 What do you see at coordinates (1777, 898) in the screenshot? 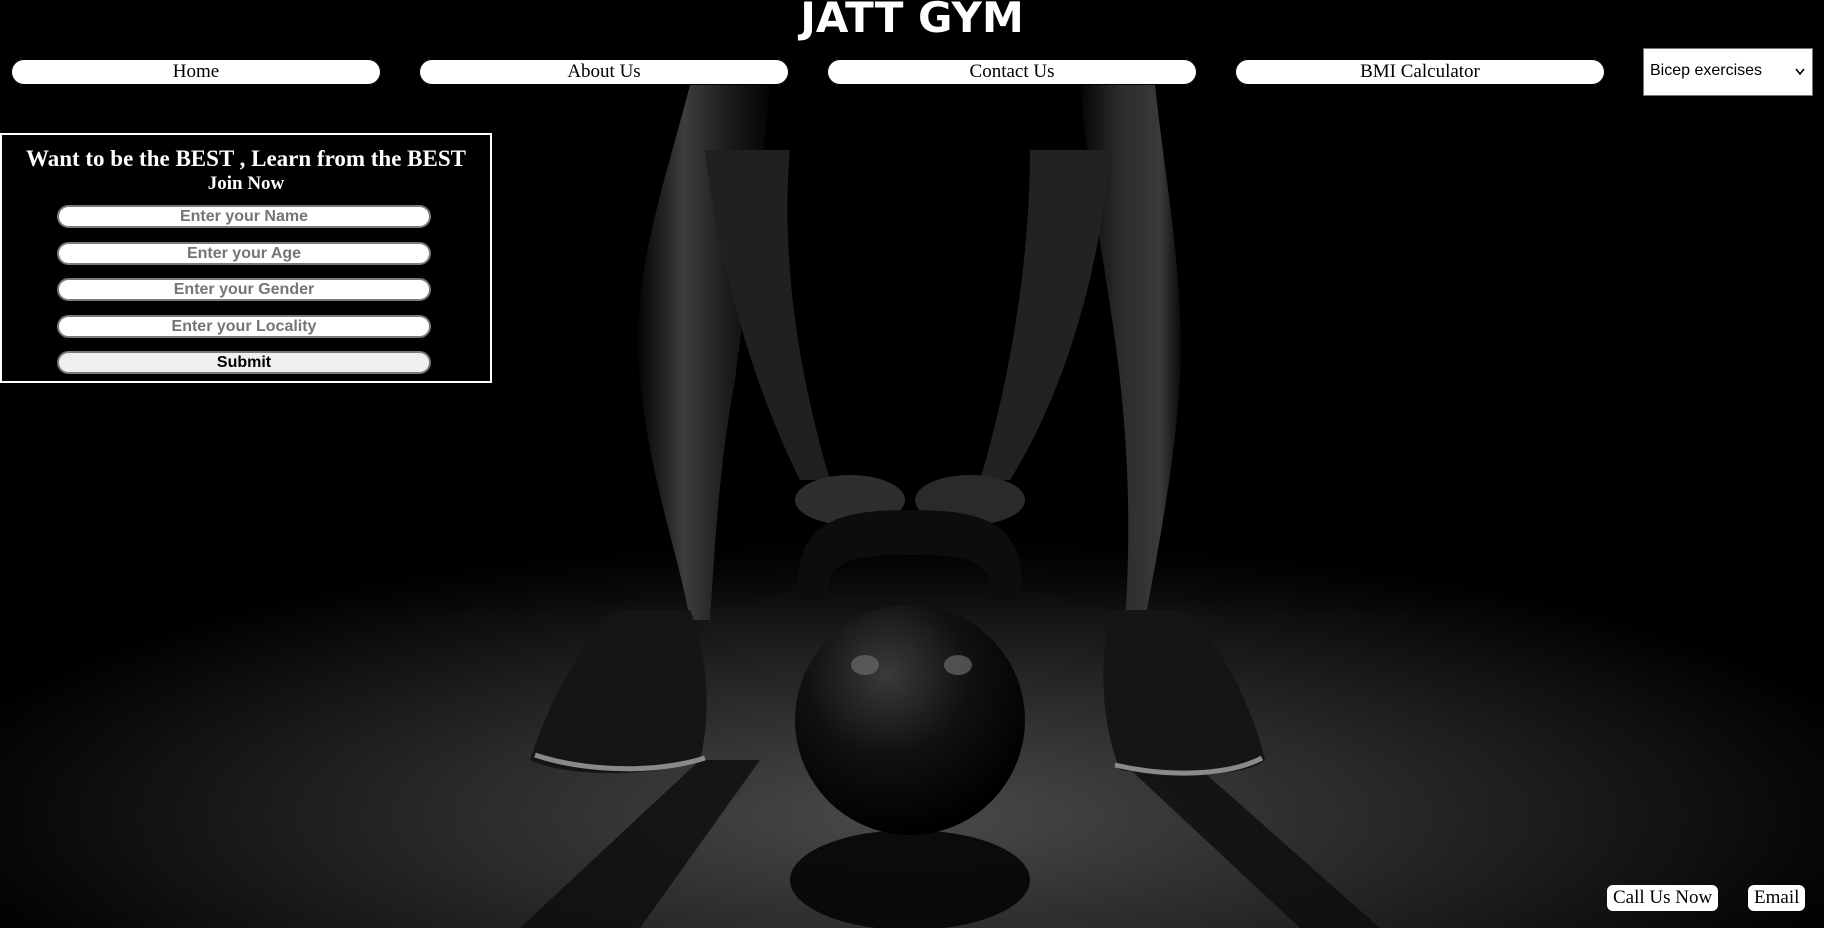
I see `email-button: Email` at bounding box center [1777, 898].